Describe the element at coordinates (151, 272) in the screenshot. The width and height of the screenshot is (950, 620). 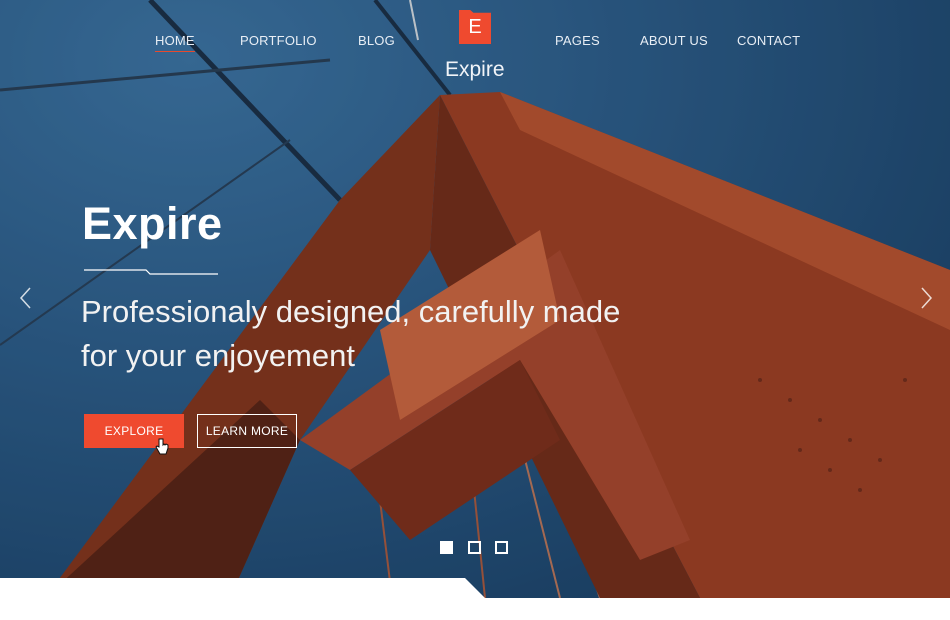
I see `title-divider` at that location.